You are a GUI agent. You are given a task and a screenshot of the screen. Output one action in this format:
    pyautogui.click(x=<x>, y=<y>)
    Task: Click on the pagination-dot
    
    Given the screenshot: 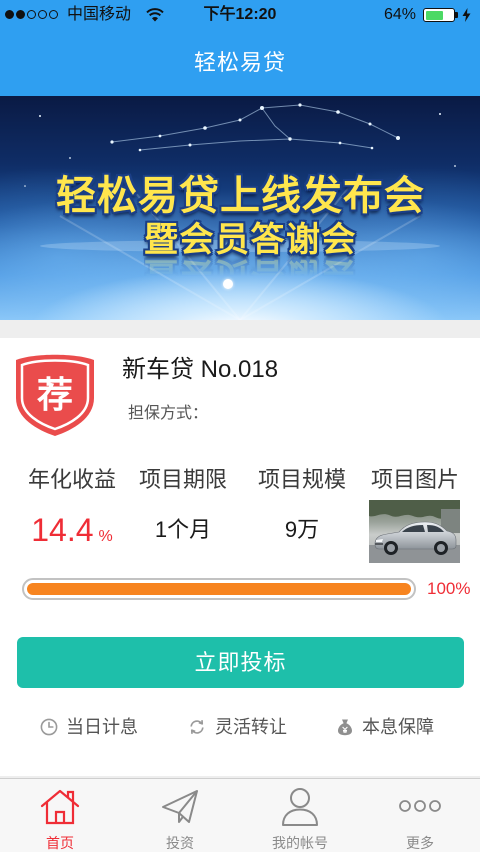 What is the action you would take?
    pyautogui.click(x=228, y=284)
    